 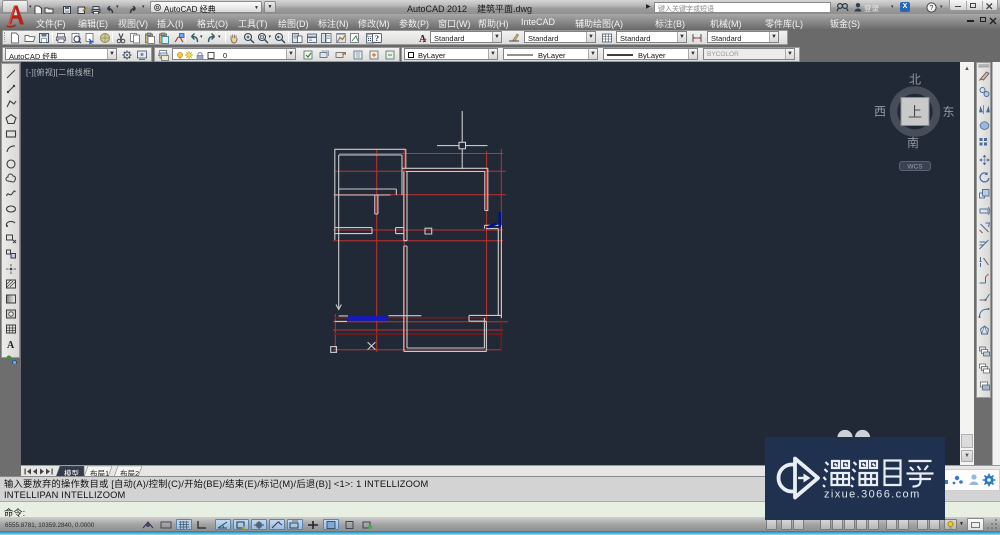 I want to click on svg-text: zixue.3066.com, so click(x=872, y=495).